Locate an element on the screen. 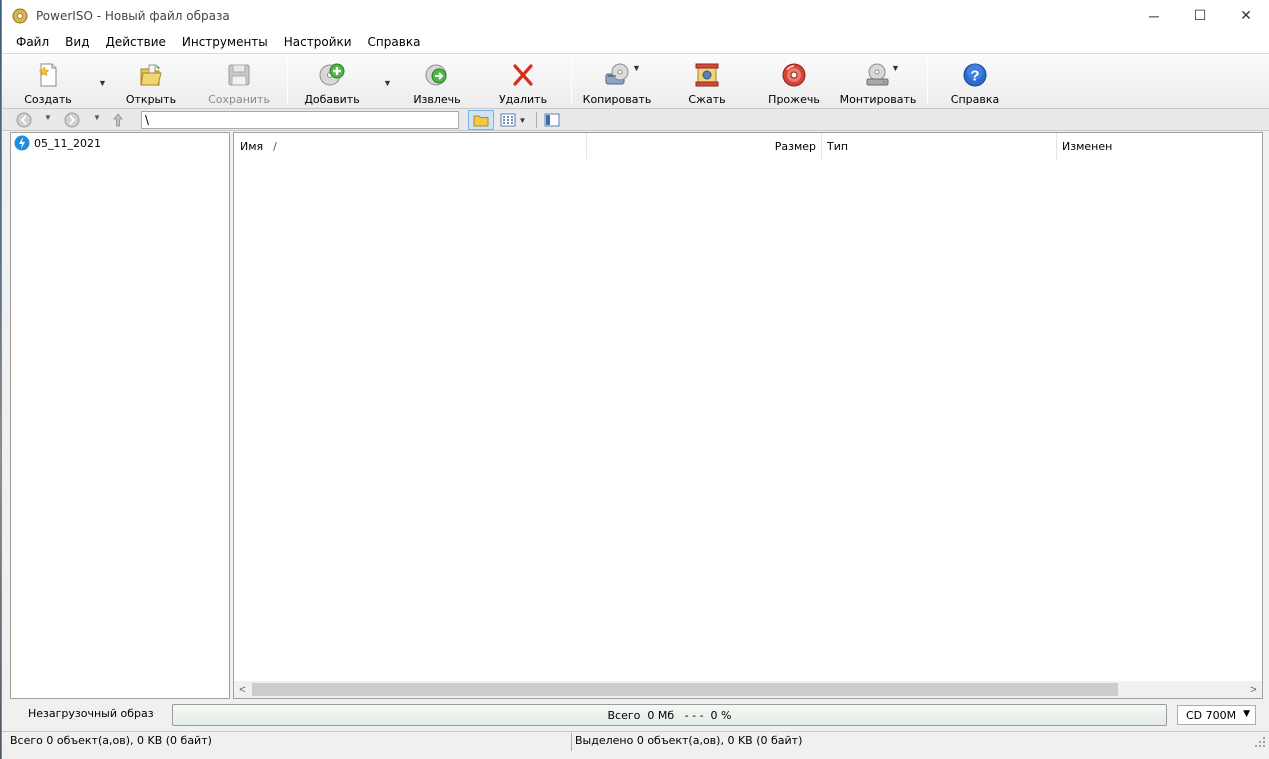 This screenshot has width=1269, height=759. burn-disc-icon is located at coordinates (794, 75).